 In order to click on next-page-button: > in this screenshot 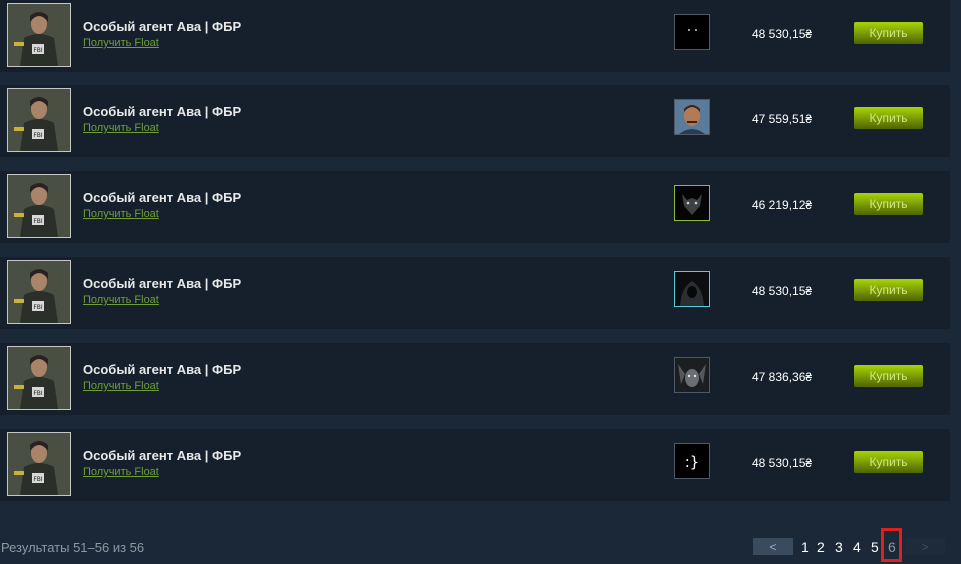, I will do `click(925, 546)`.